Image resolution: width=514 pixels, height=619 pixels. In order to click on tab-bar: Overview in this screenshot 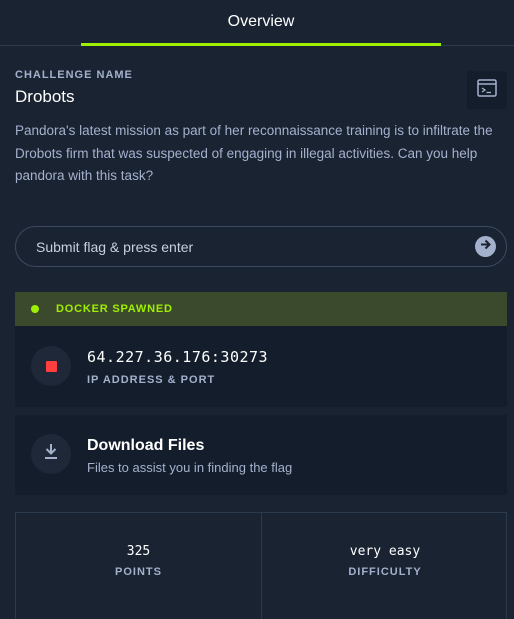, I will do `click(257, 23)`.